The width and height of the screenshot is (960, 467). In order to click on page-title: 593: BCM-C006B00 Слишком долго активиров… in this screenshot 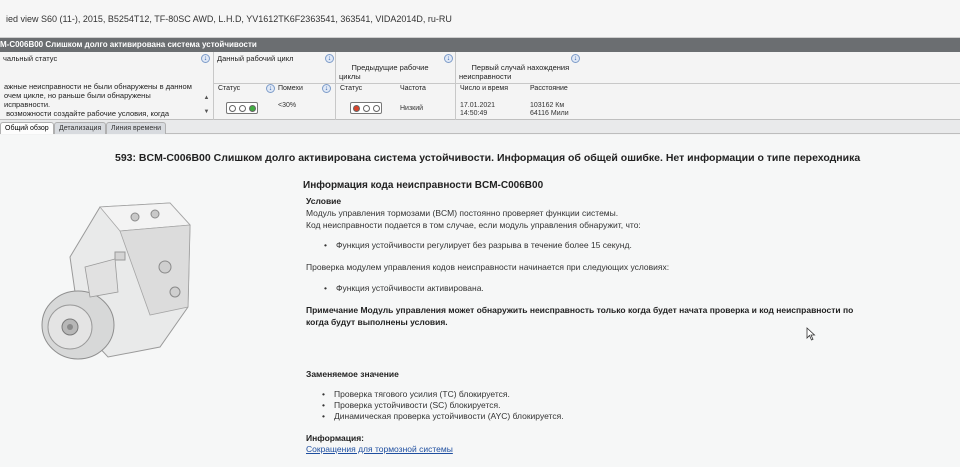, I will do `click(488, 158)`.